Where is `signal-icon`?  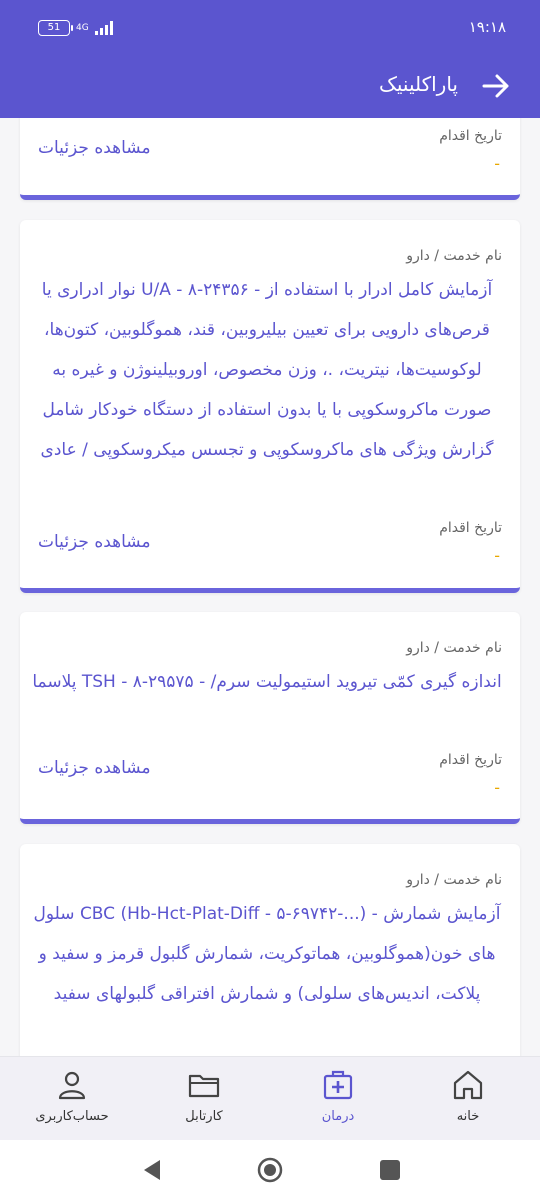
signal-icon is located at coordinates (103, 28).